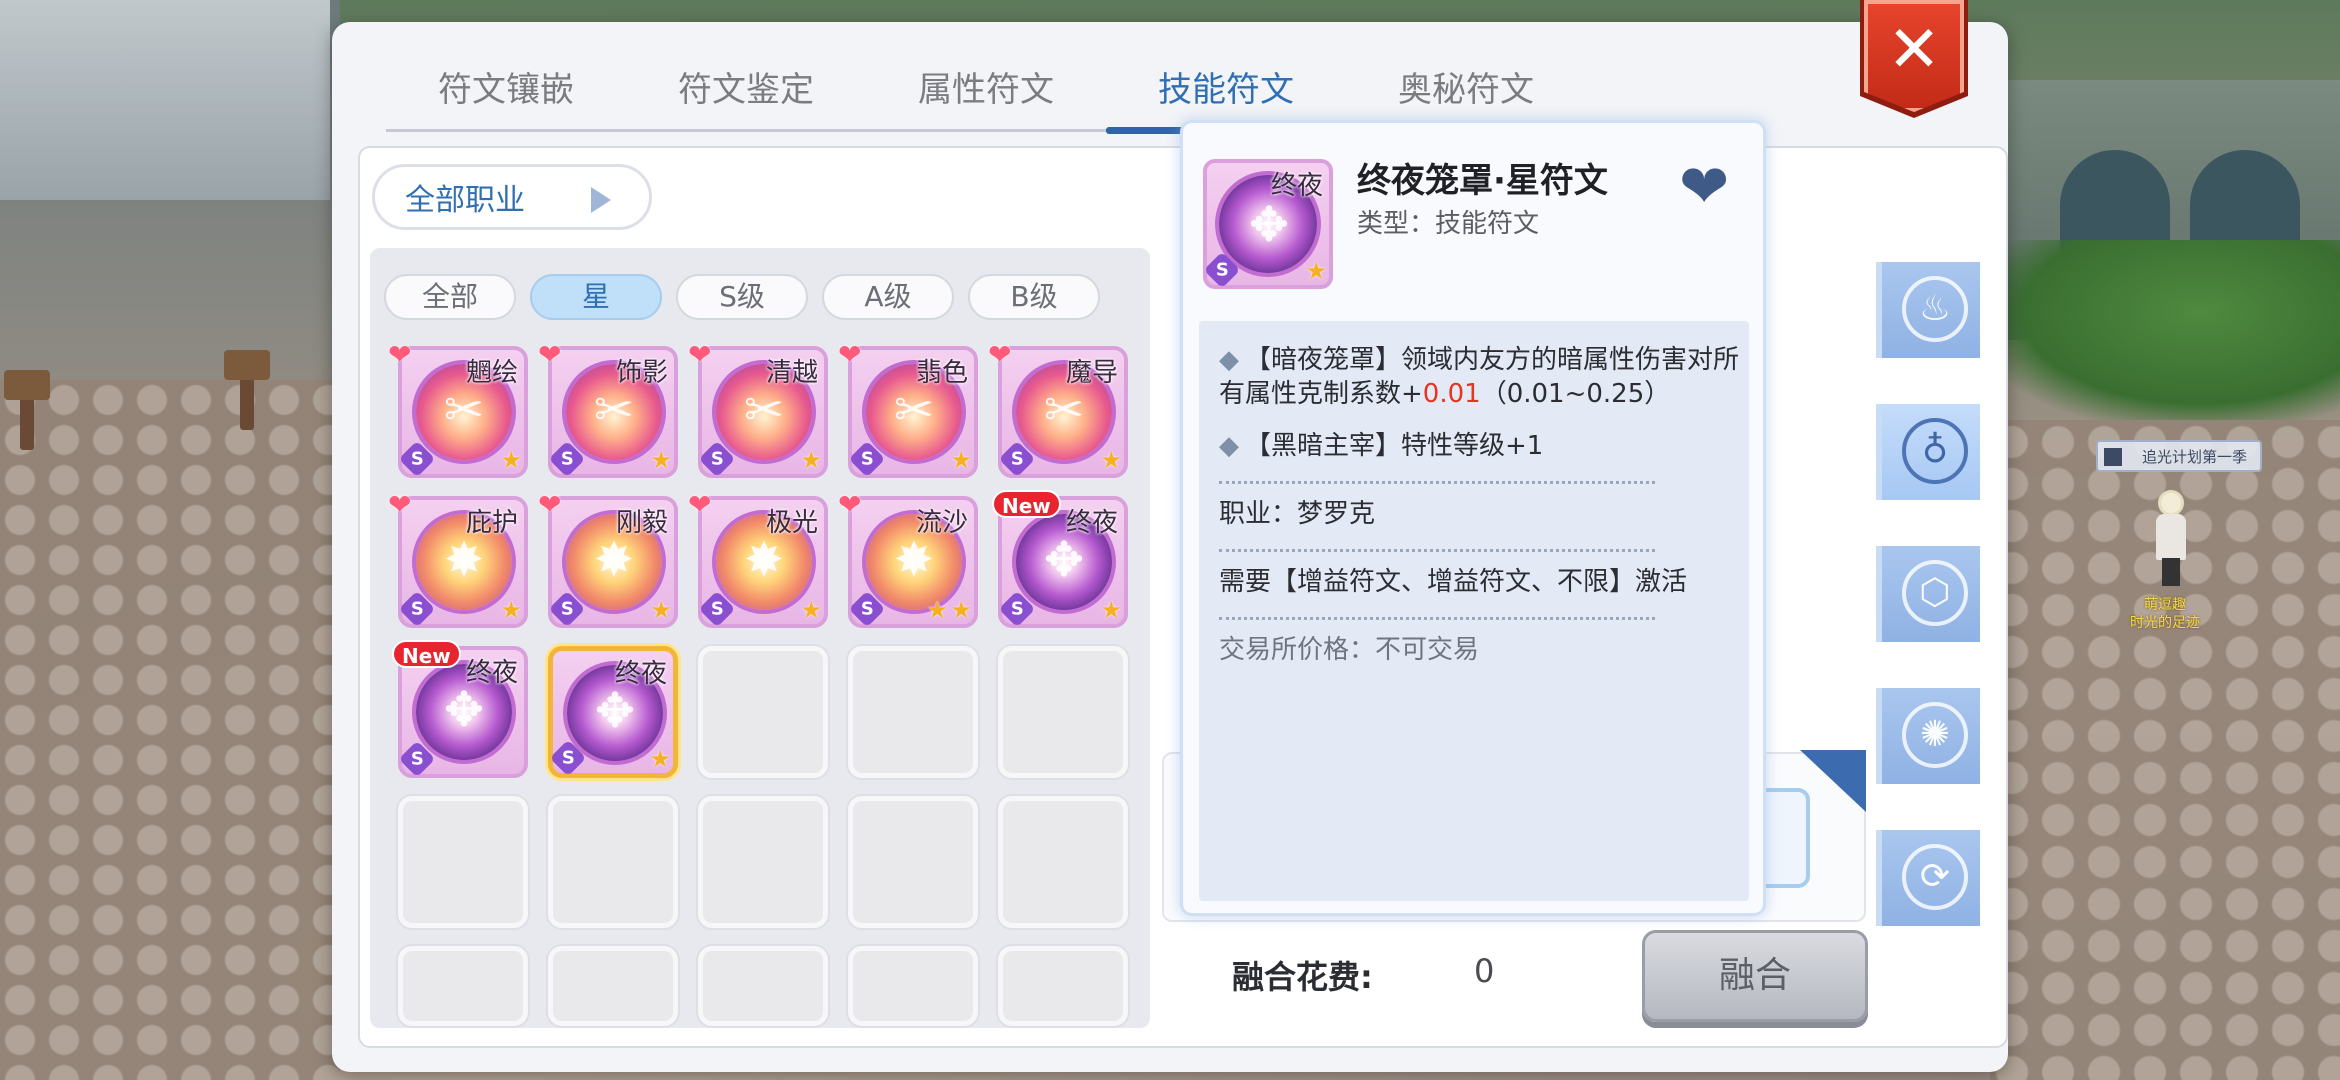  Describe the element at coordinates (491, 523) in the screenshot. I see `rune-name: 庇护` at that location.